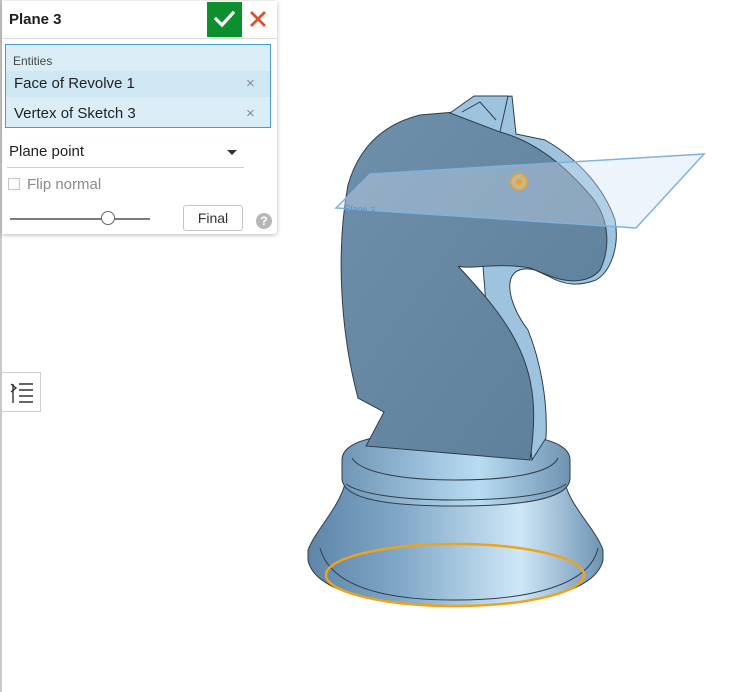 Image resolution: width=753 pixels, height=692 pixels. Describe the element at coordinates (359, 209) in the screenshot. I see `plane-3-label: Plane 3` at that location.